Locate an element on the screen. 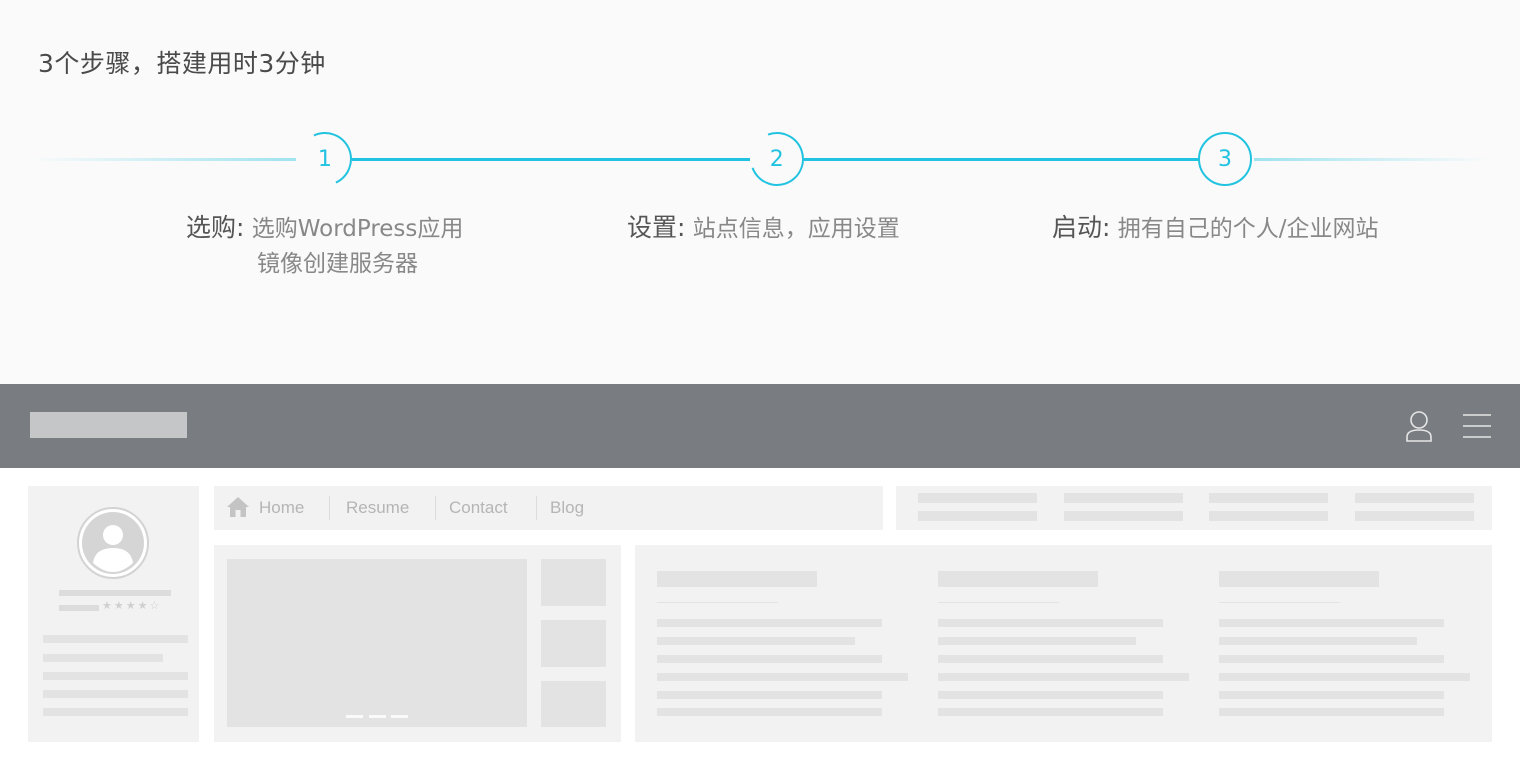 The image size is (1520, 760). step-1-number: 1 is located at coordinates (325, 159).